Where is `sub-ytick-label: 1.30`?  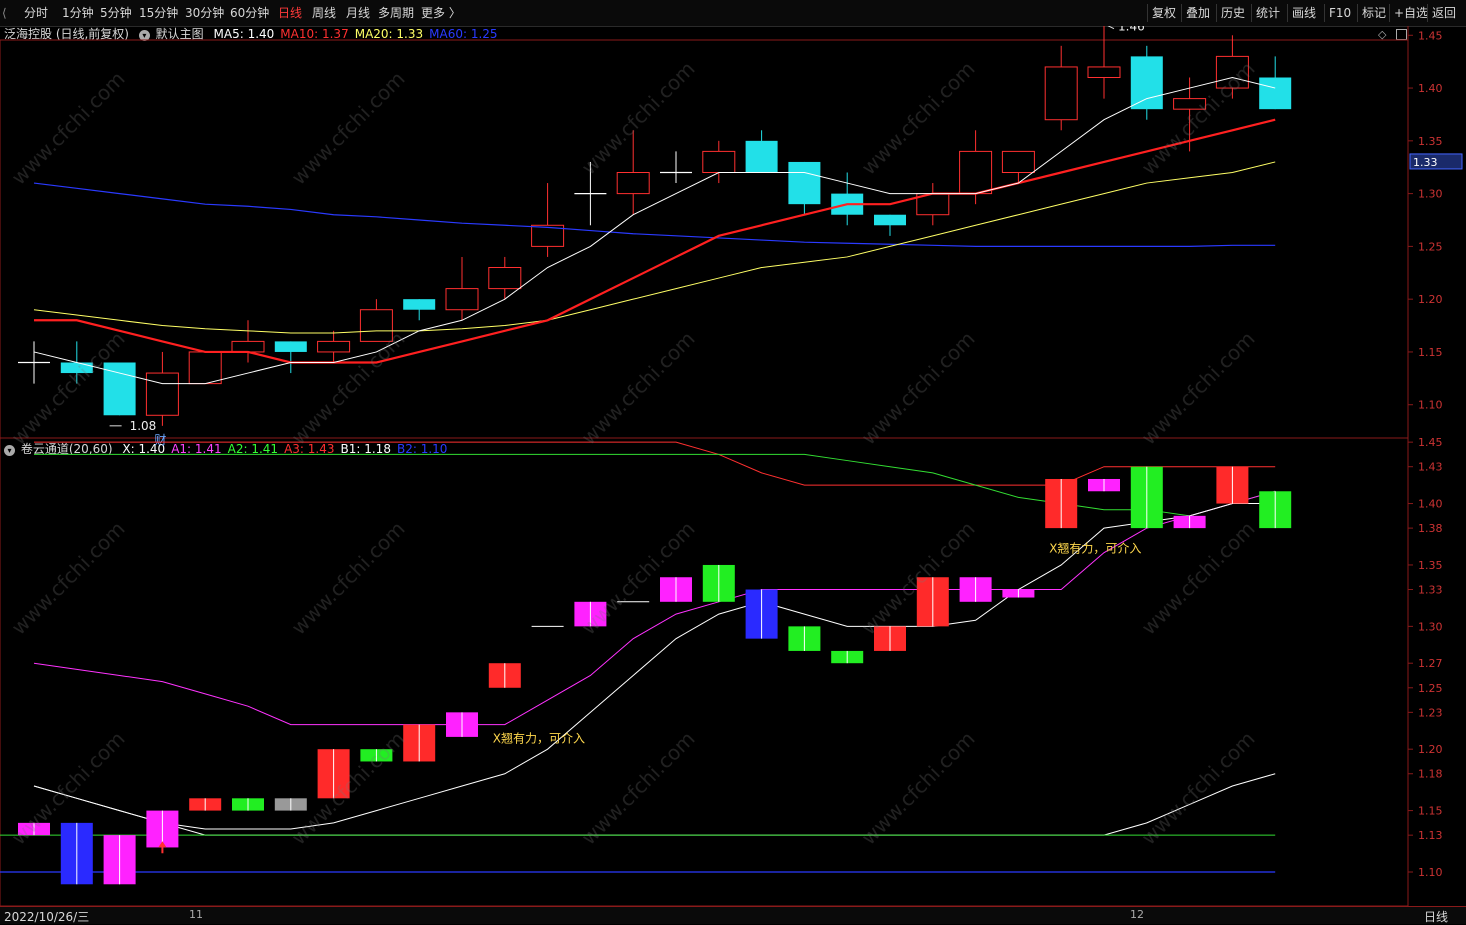 sub-ytick-label: 1.30 is located at coordinates (1430, 626).